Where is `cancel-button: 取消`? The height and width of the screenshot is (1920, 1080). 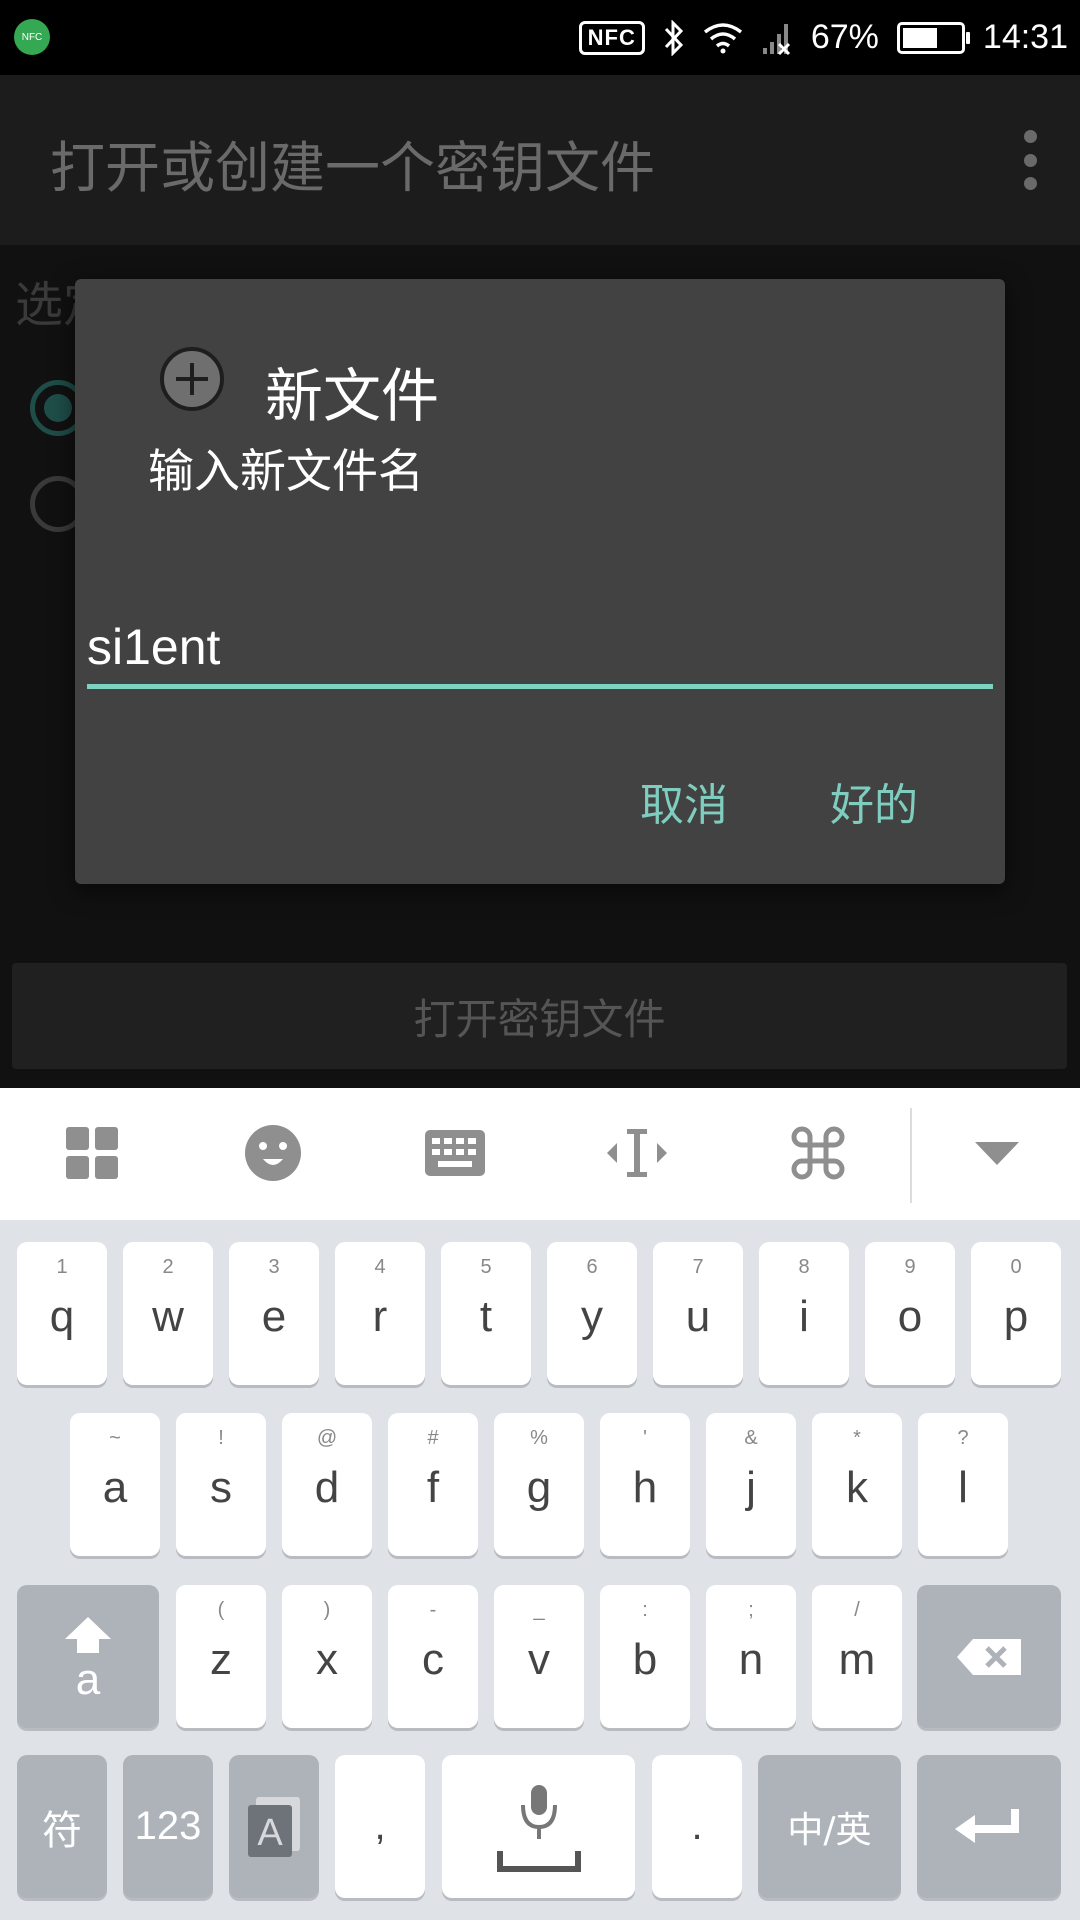 cancel-button: 取消 is located at coordinates (684, 801).